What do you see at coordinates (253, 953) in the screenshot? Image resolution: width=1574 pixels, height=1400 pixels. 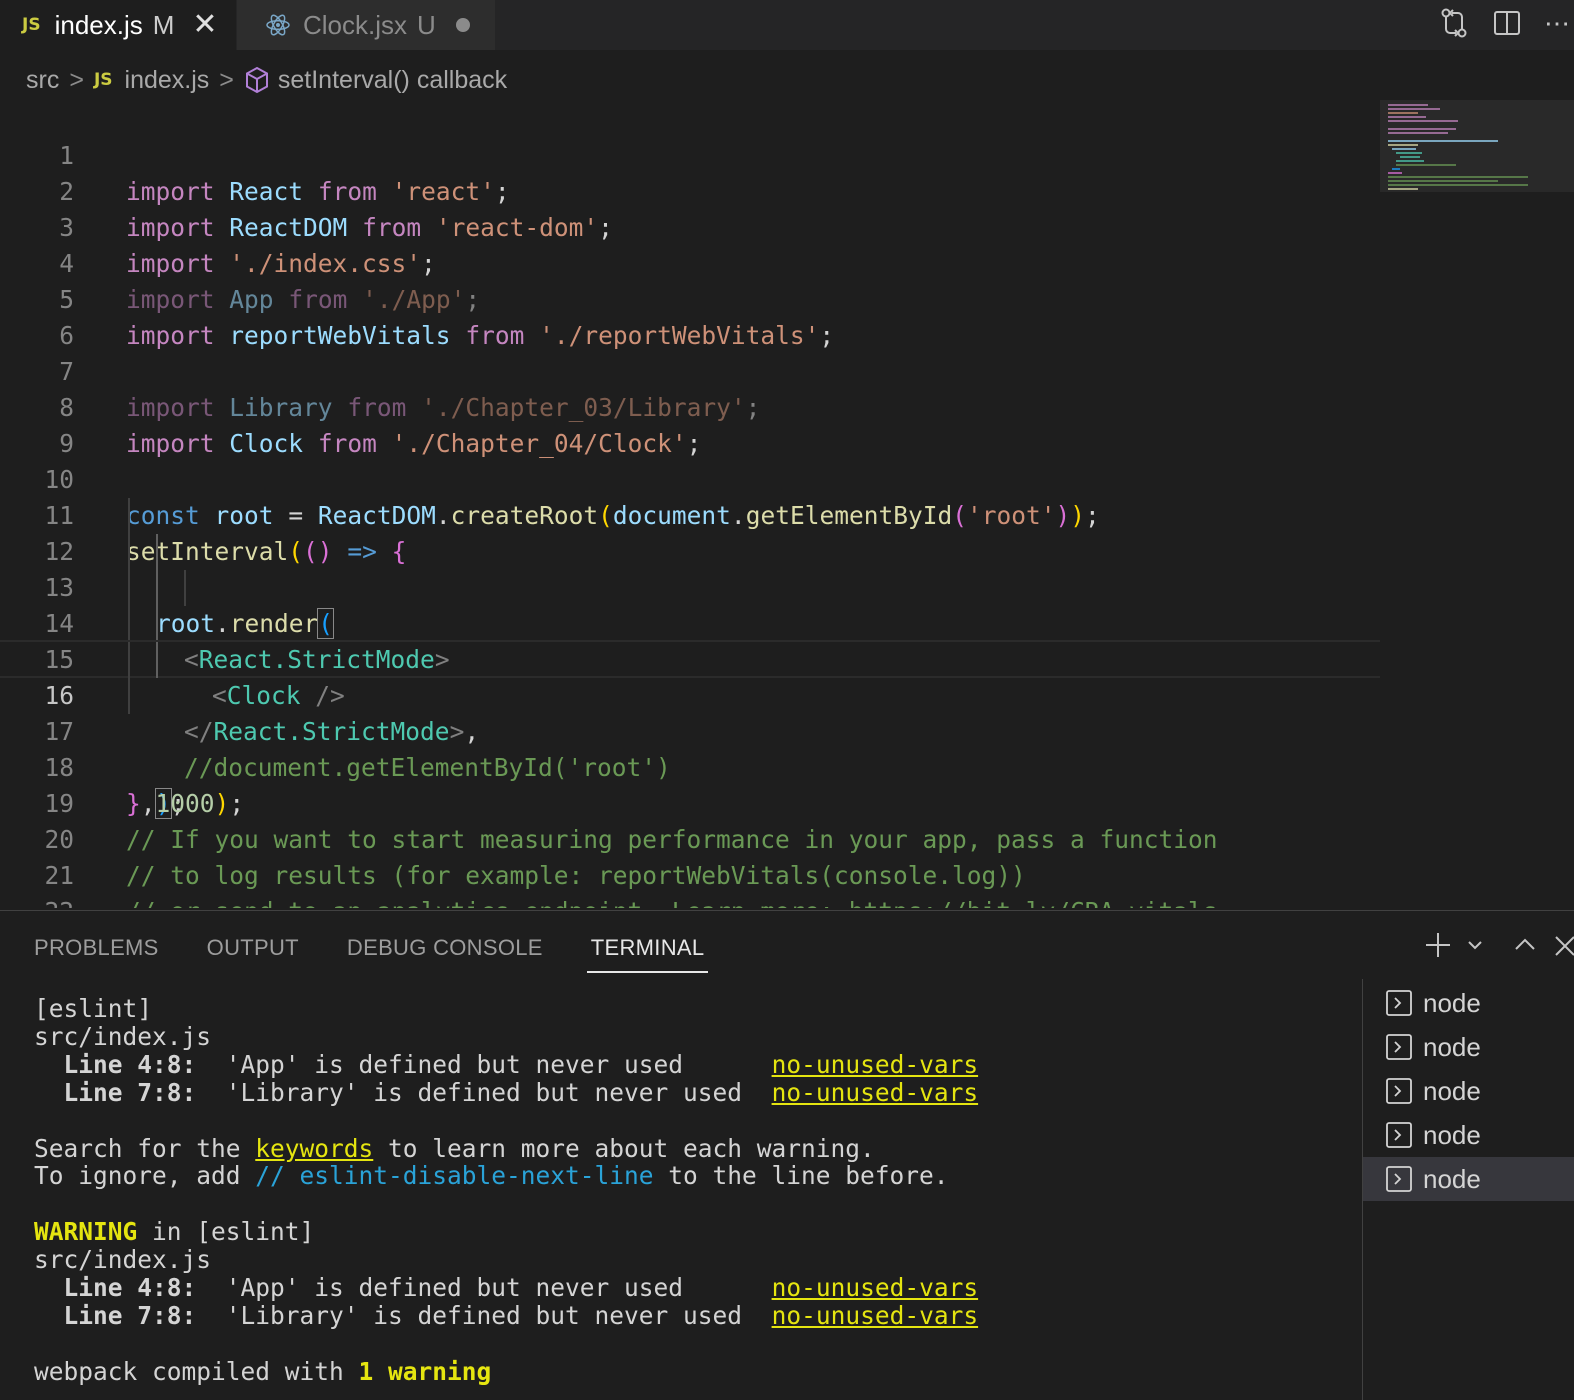 I see `tab-output: OUTPUT` at bounding box center [253, 953].